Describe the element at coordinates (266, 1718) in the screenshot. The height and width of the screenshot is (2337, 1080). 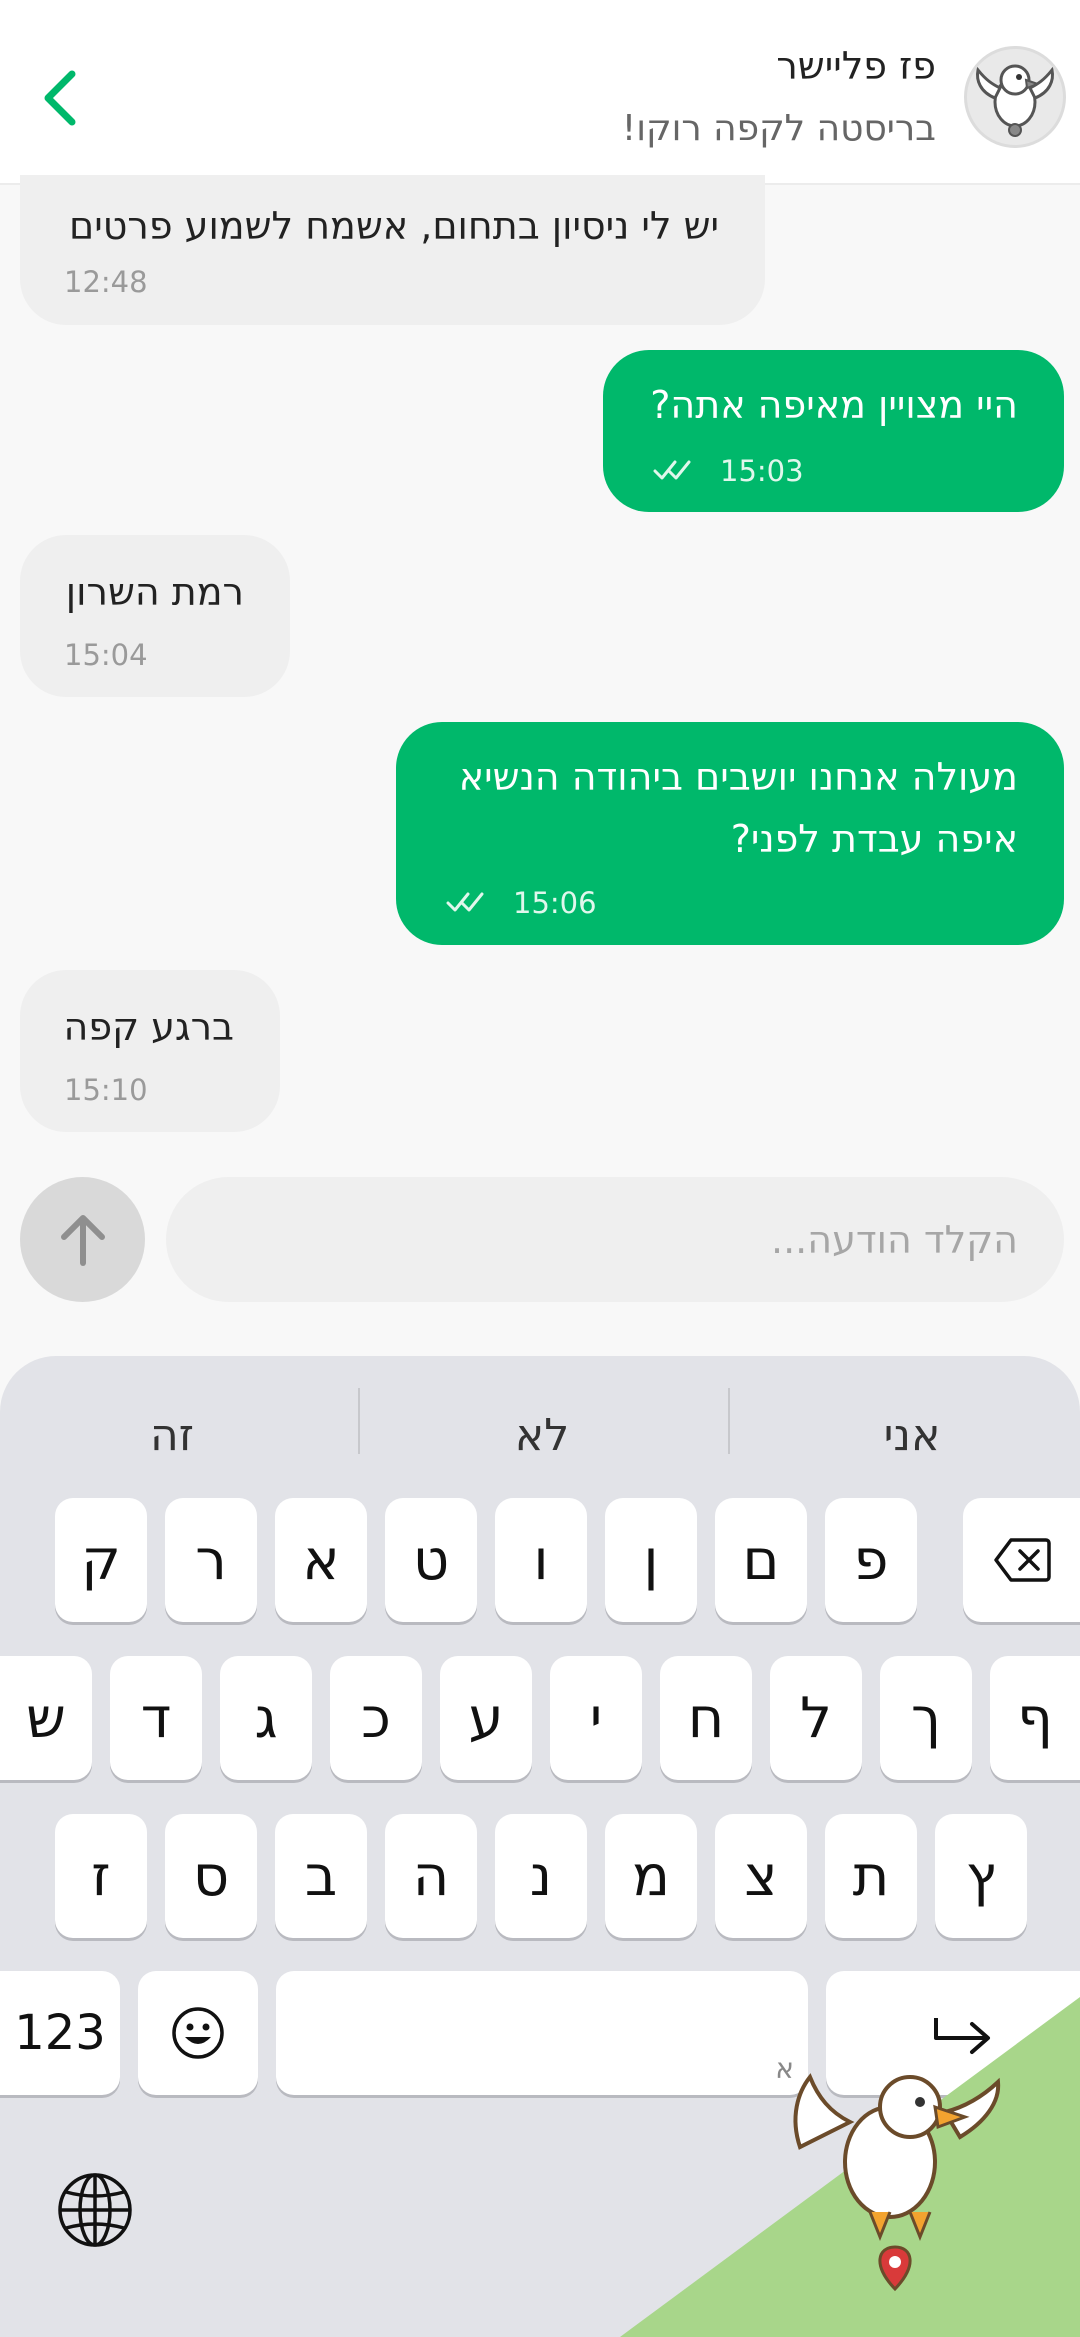
I see `key: ג` at that location.